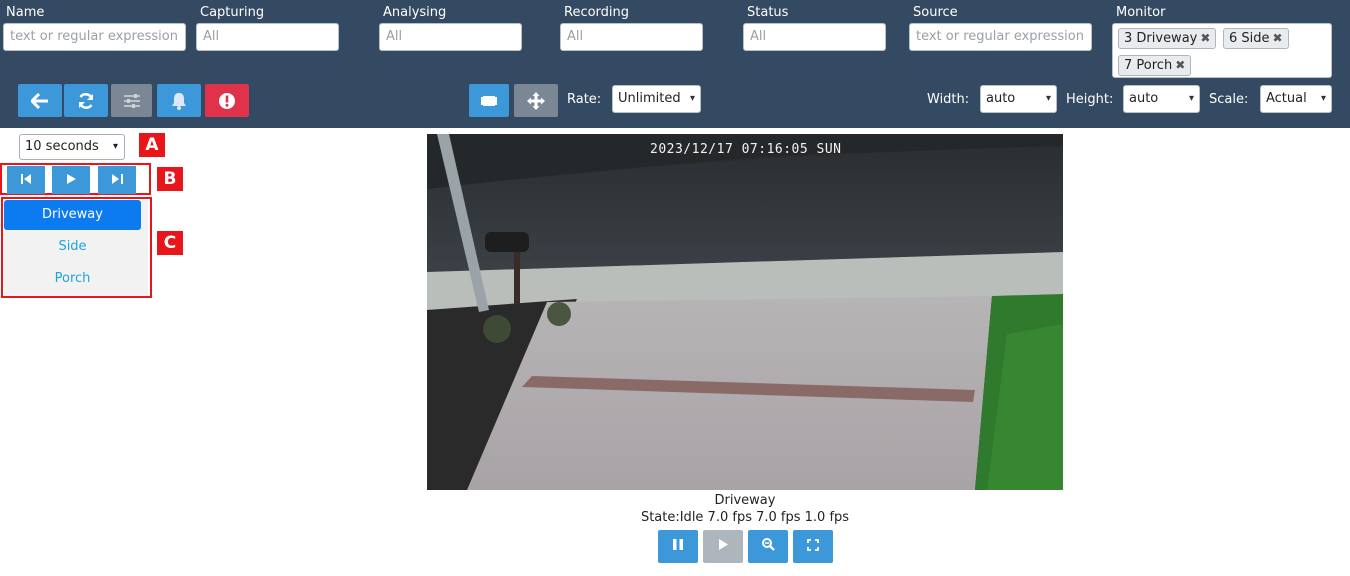 The height and width of the screenshot is (576, 1350). I want to click on film-button, so click(489, 100).